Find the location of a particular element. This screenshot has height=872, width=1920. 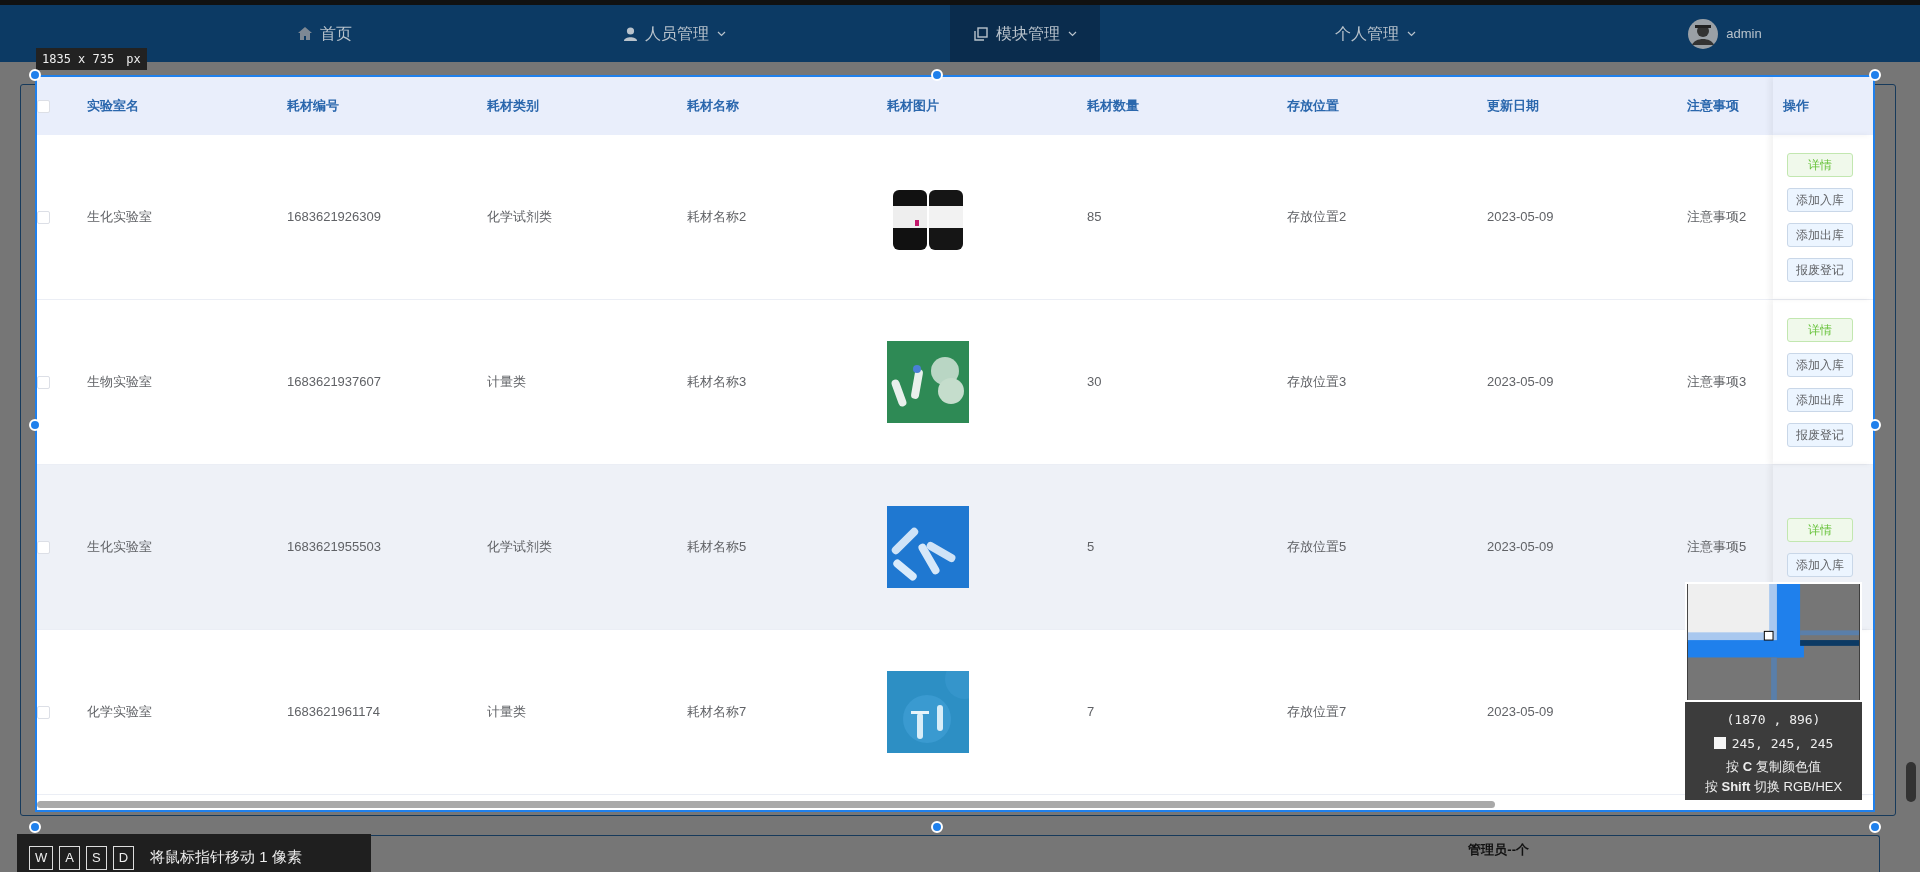

table-cell-text: 存放位置5 is located at coordinates (1317, 547).